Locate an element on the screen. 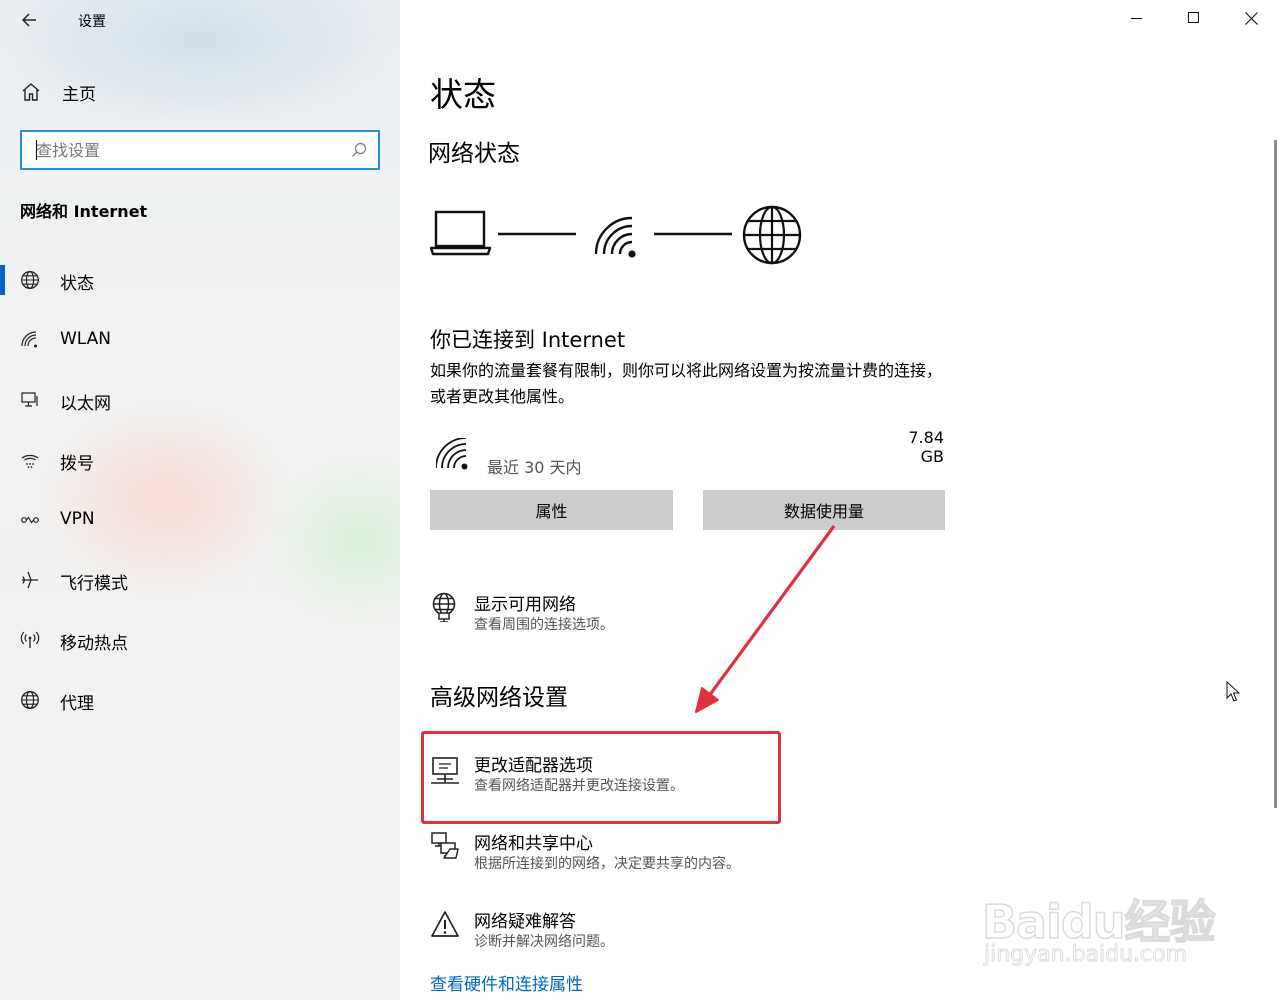 This screenshot has height=1000, width=1280. warning-icon is located at coordinates (445, 924).